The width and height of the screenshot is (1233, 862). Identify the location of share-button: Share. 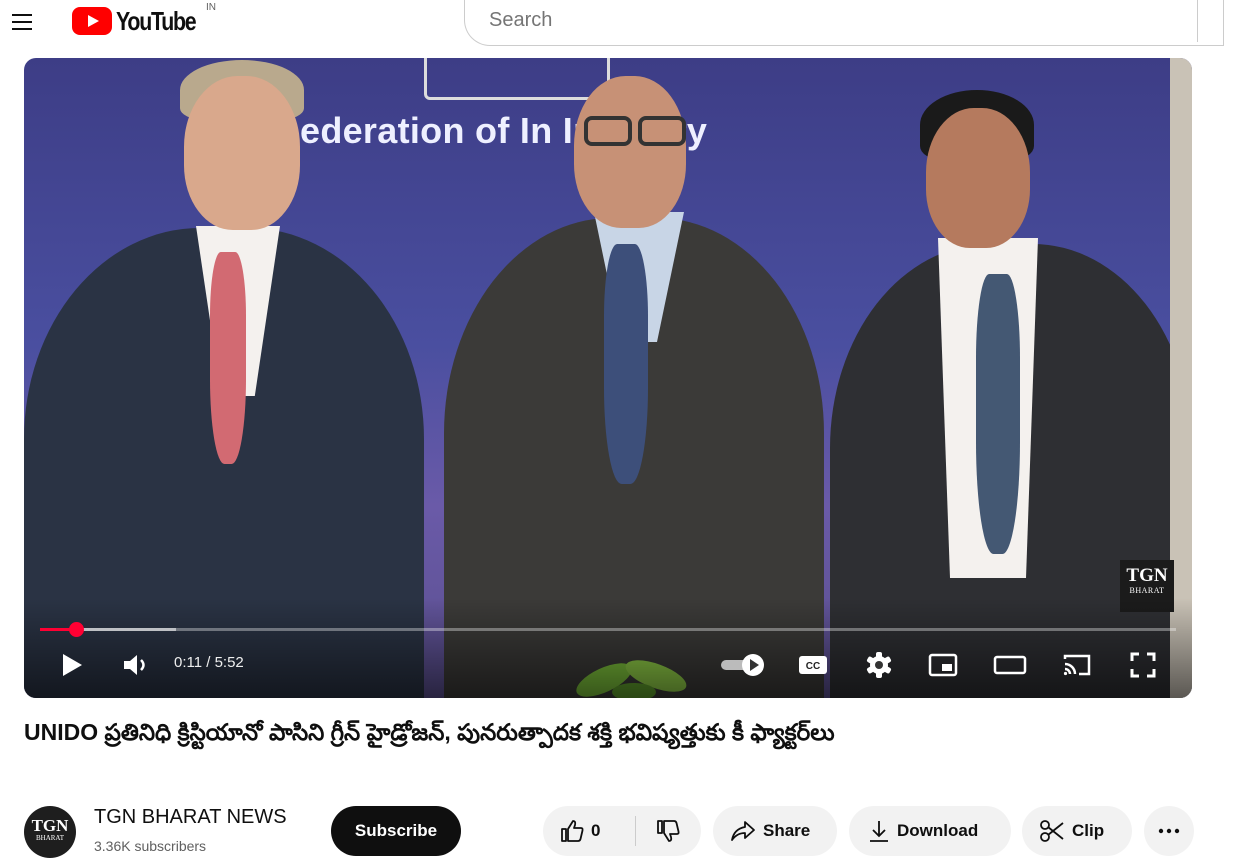
(775, 831).